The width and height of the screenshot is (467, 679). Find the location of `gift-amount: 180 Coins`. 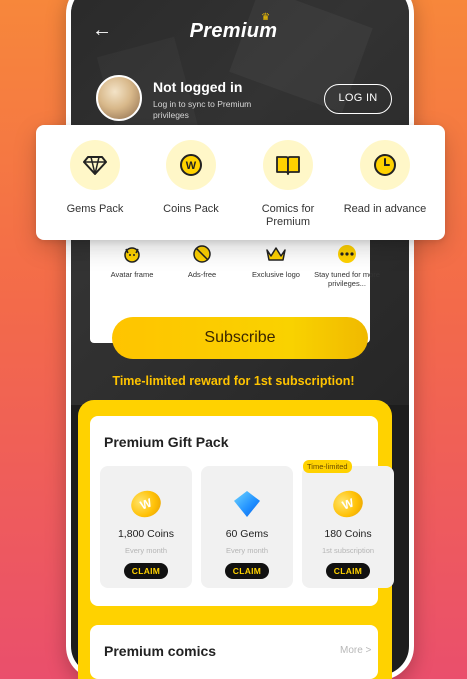

gift-amount: 180 Coins is located at coordinates (348, 534).